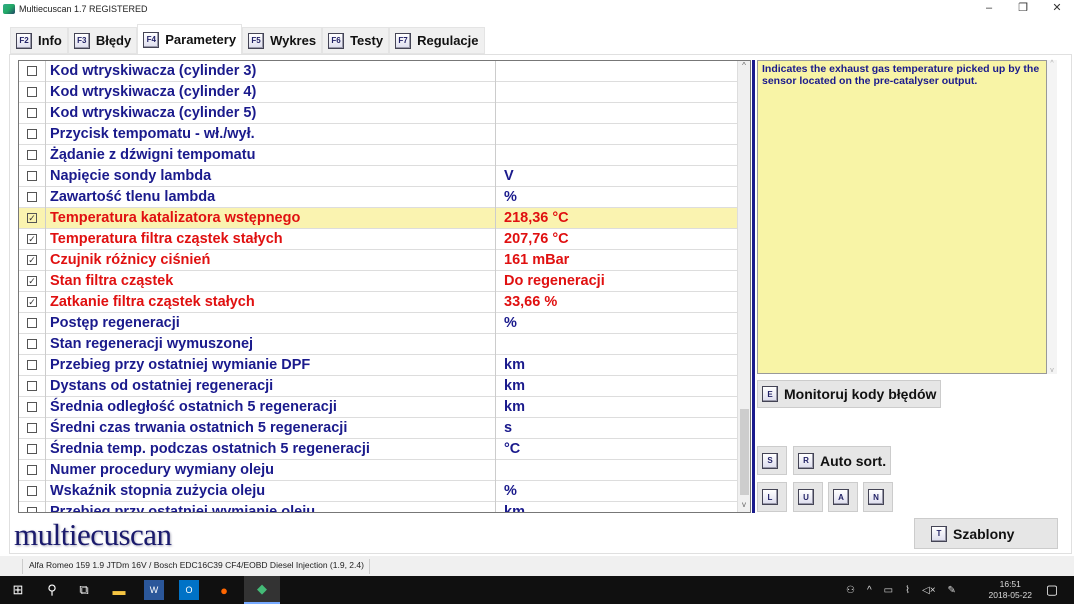 The image size is (1074, 604). What do you see at coordinates (270, 260) in the screenshot?
I see `parameter-name: Czujnik różnicy ciśnień` at bounding box center [270, 260].